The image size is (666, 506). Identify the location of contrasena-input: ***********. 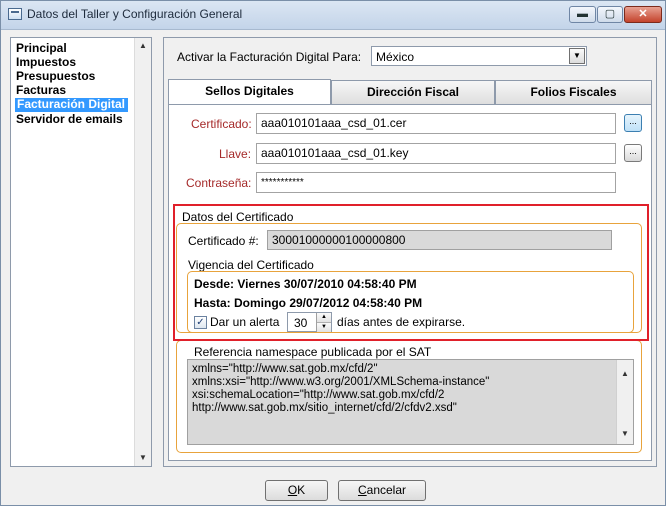
(436, 182).